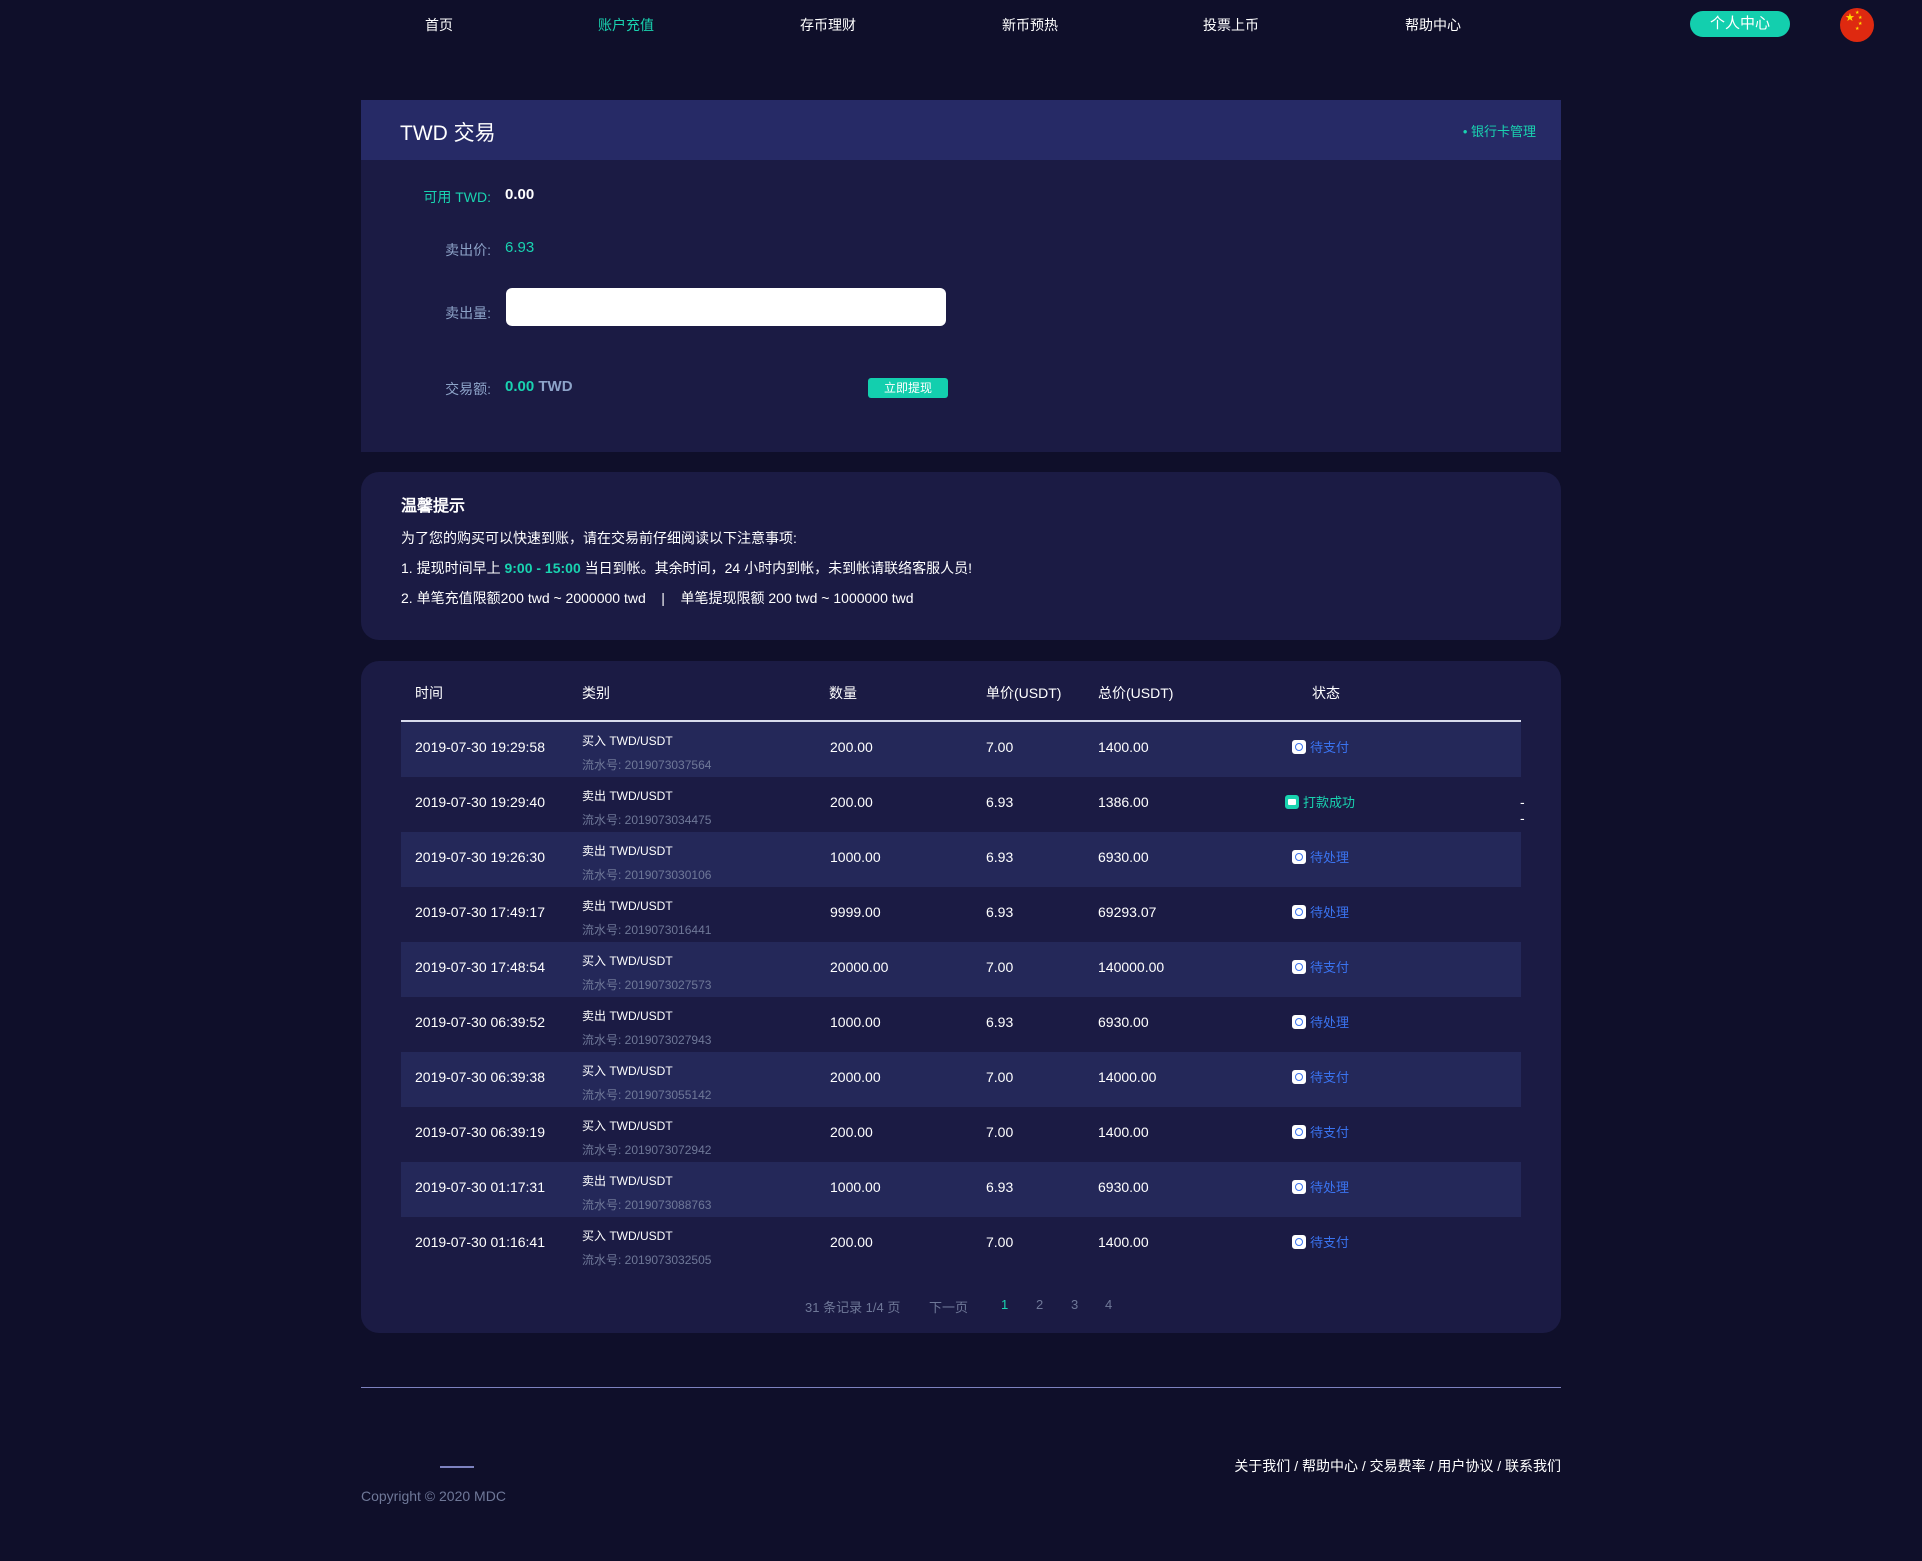 Image resolution: width=1922 pixels, height=1561 pixels. Describe the element at coordinates (961, 1387) in the screenshot. I see `footer-divider` at that location.